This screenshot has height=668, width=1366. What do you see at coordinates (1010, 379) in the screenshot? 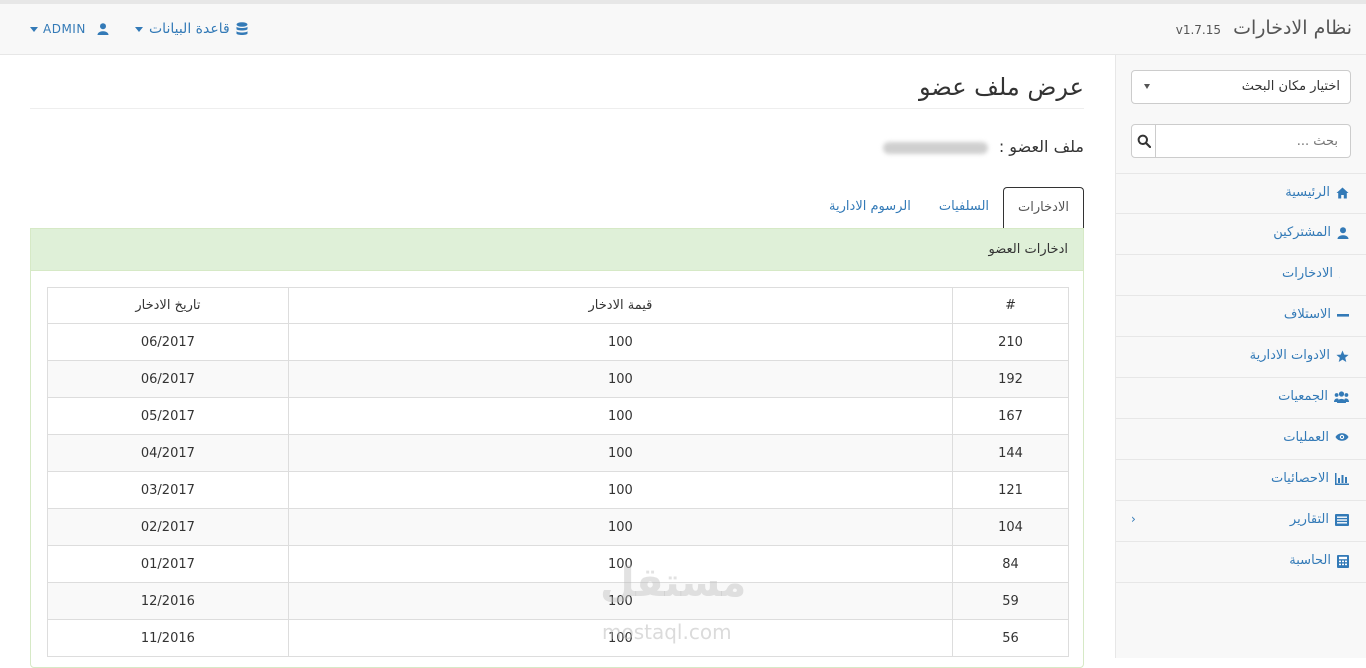
I see `cell-id: 192` at bounding box center [1010, 379].